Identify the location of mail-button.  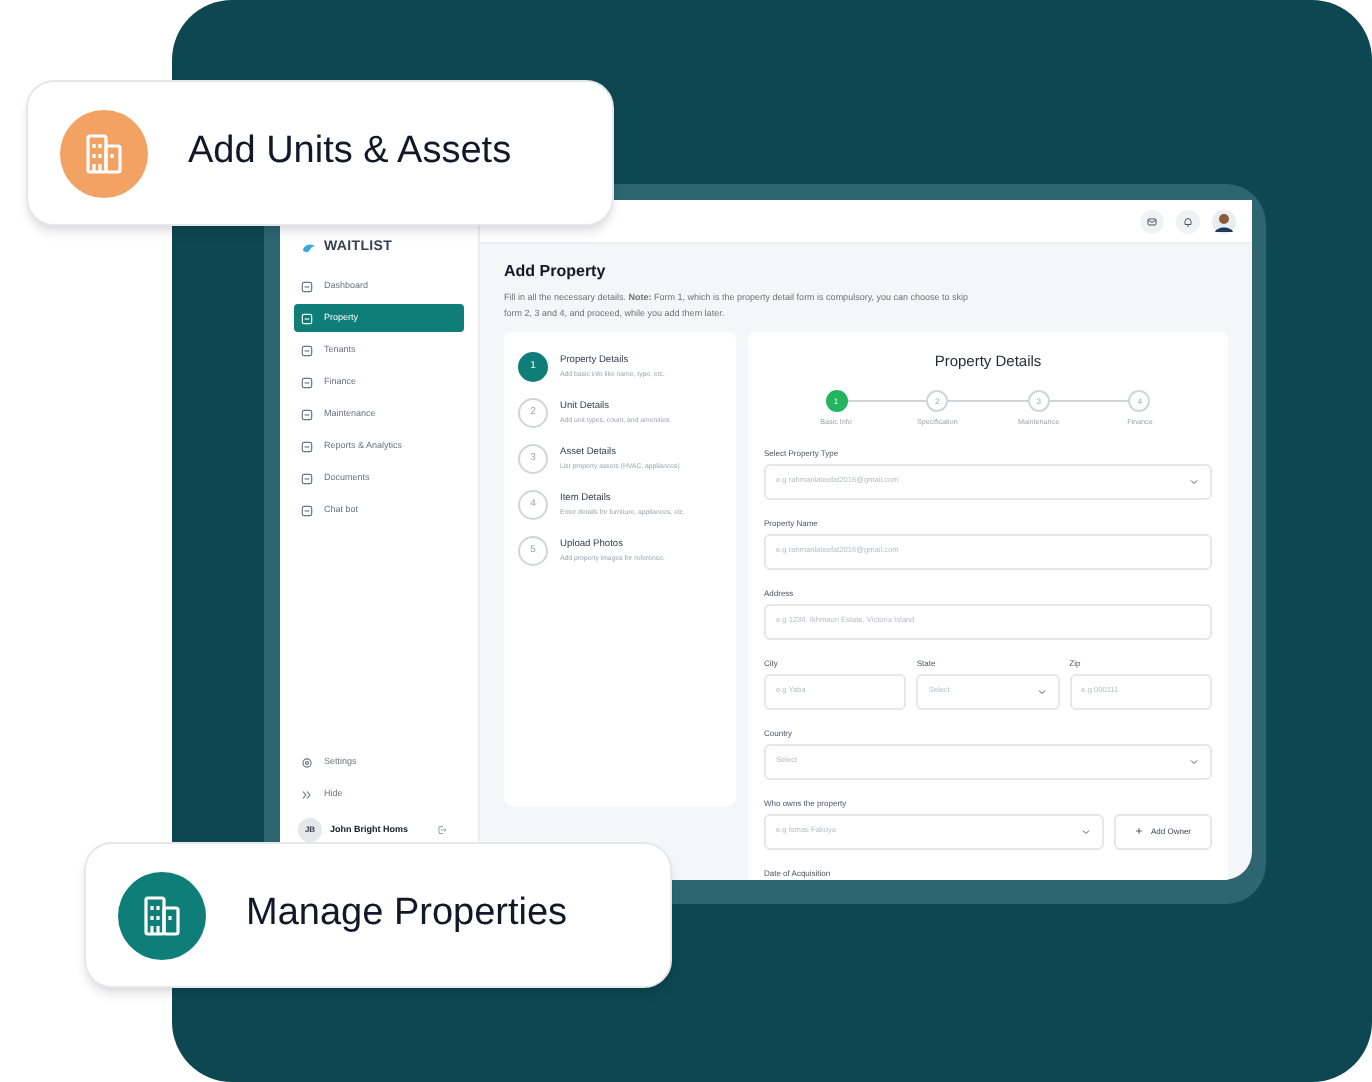
(1152, 221).